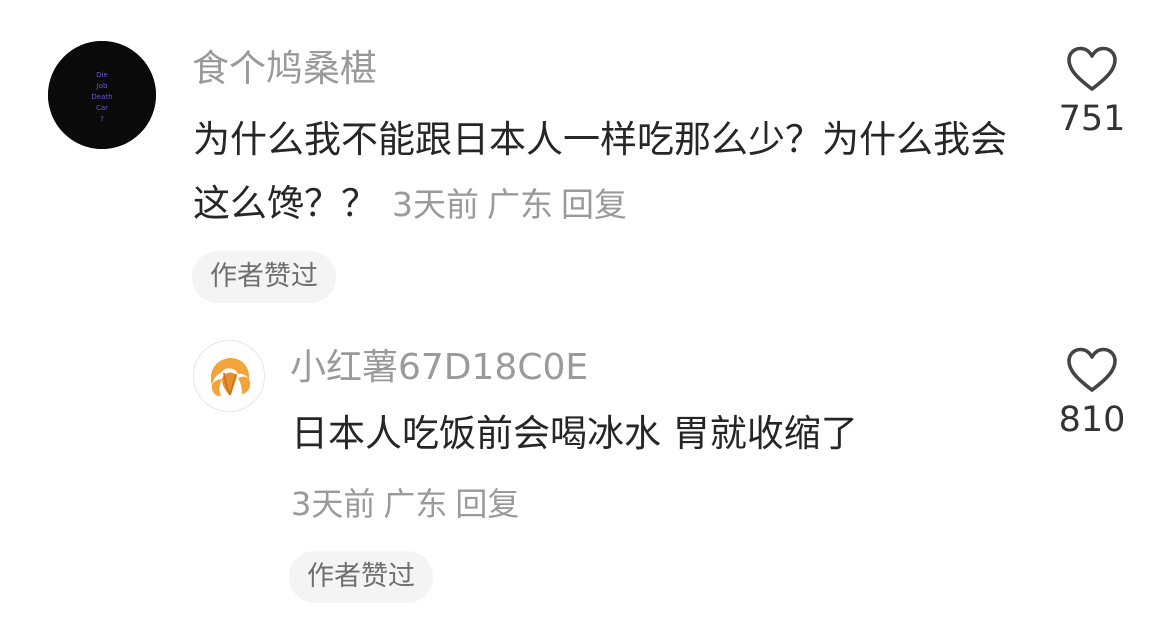 Image resolution: width=1170 pixels, height=625 pixels. I want to click on avatar-image: Die Job Death Car ?, so click(102, 95).